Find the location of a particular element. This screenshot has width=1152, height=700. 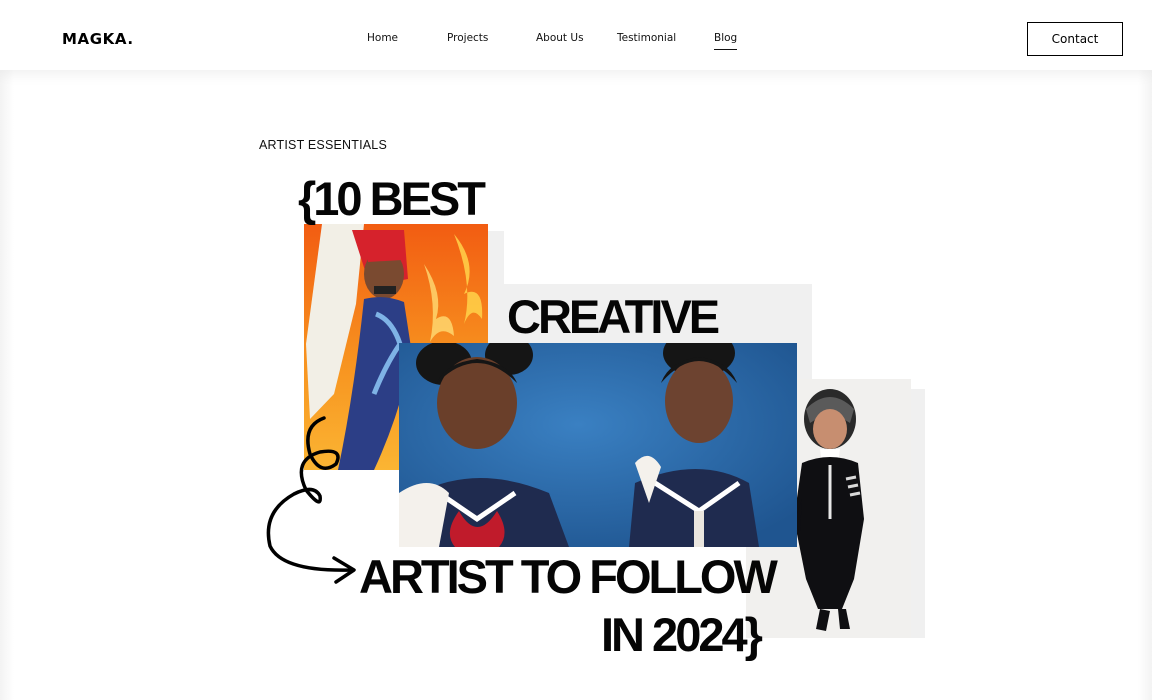

headline-line-3: ARTIST TO FOLLOW is located at coordinates (568, 576).